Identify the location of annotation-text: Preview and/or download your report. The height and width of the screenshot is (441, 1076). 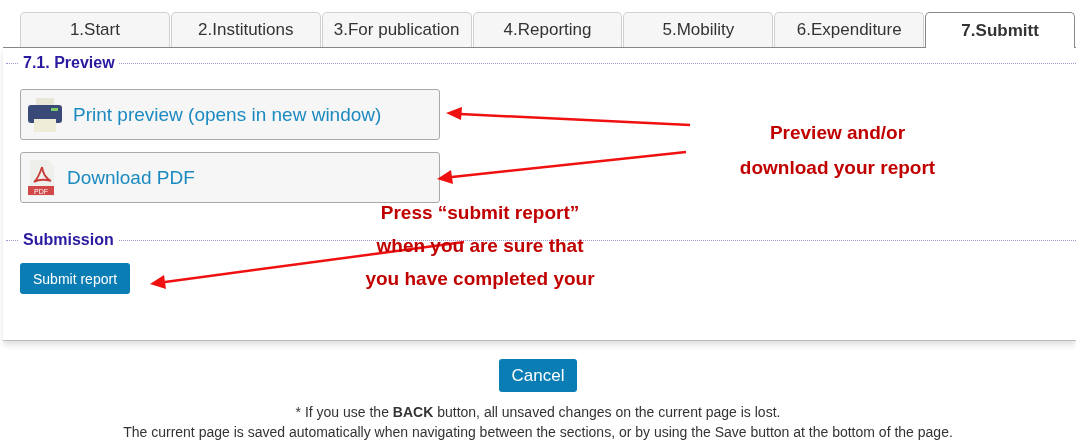
(837, 150).